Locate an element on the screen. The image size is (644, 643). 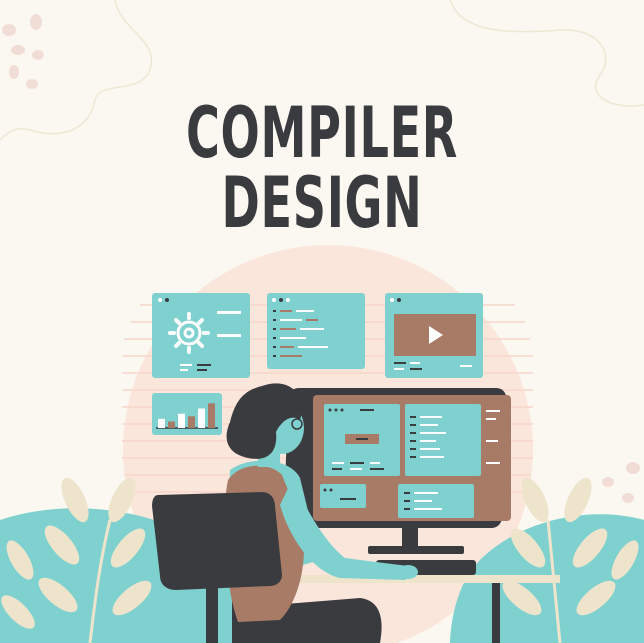
hand is located at coordinates (408, 572).